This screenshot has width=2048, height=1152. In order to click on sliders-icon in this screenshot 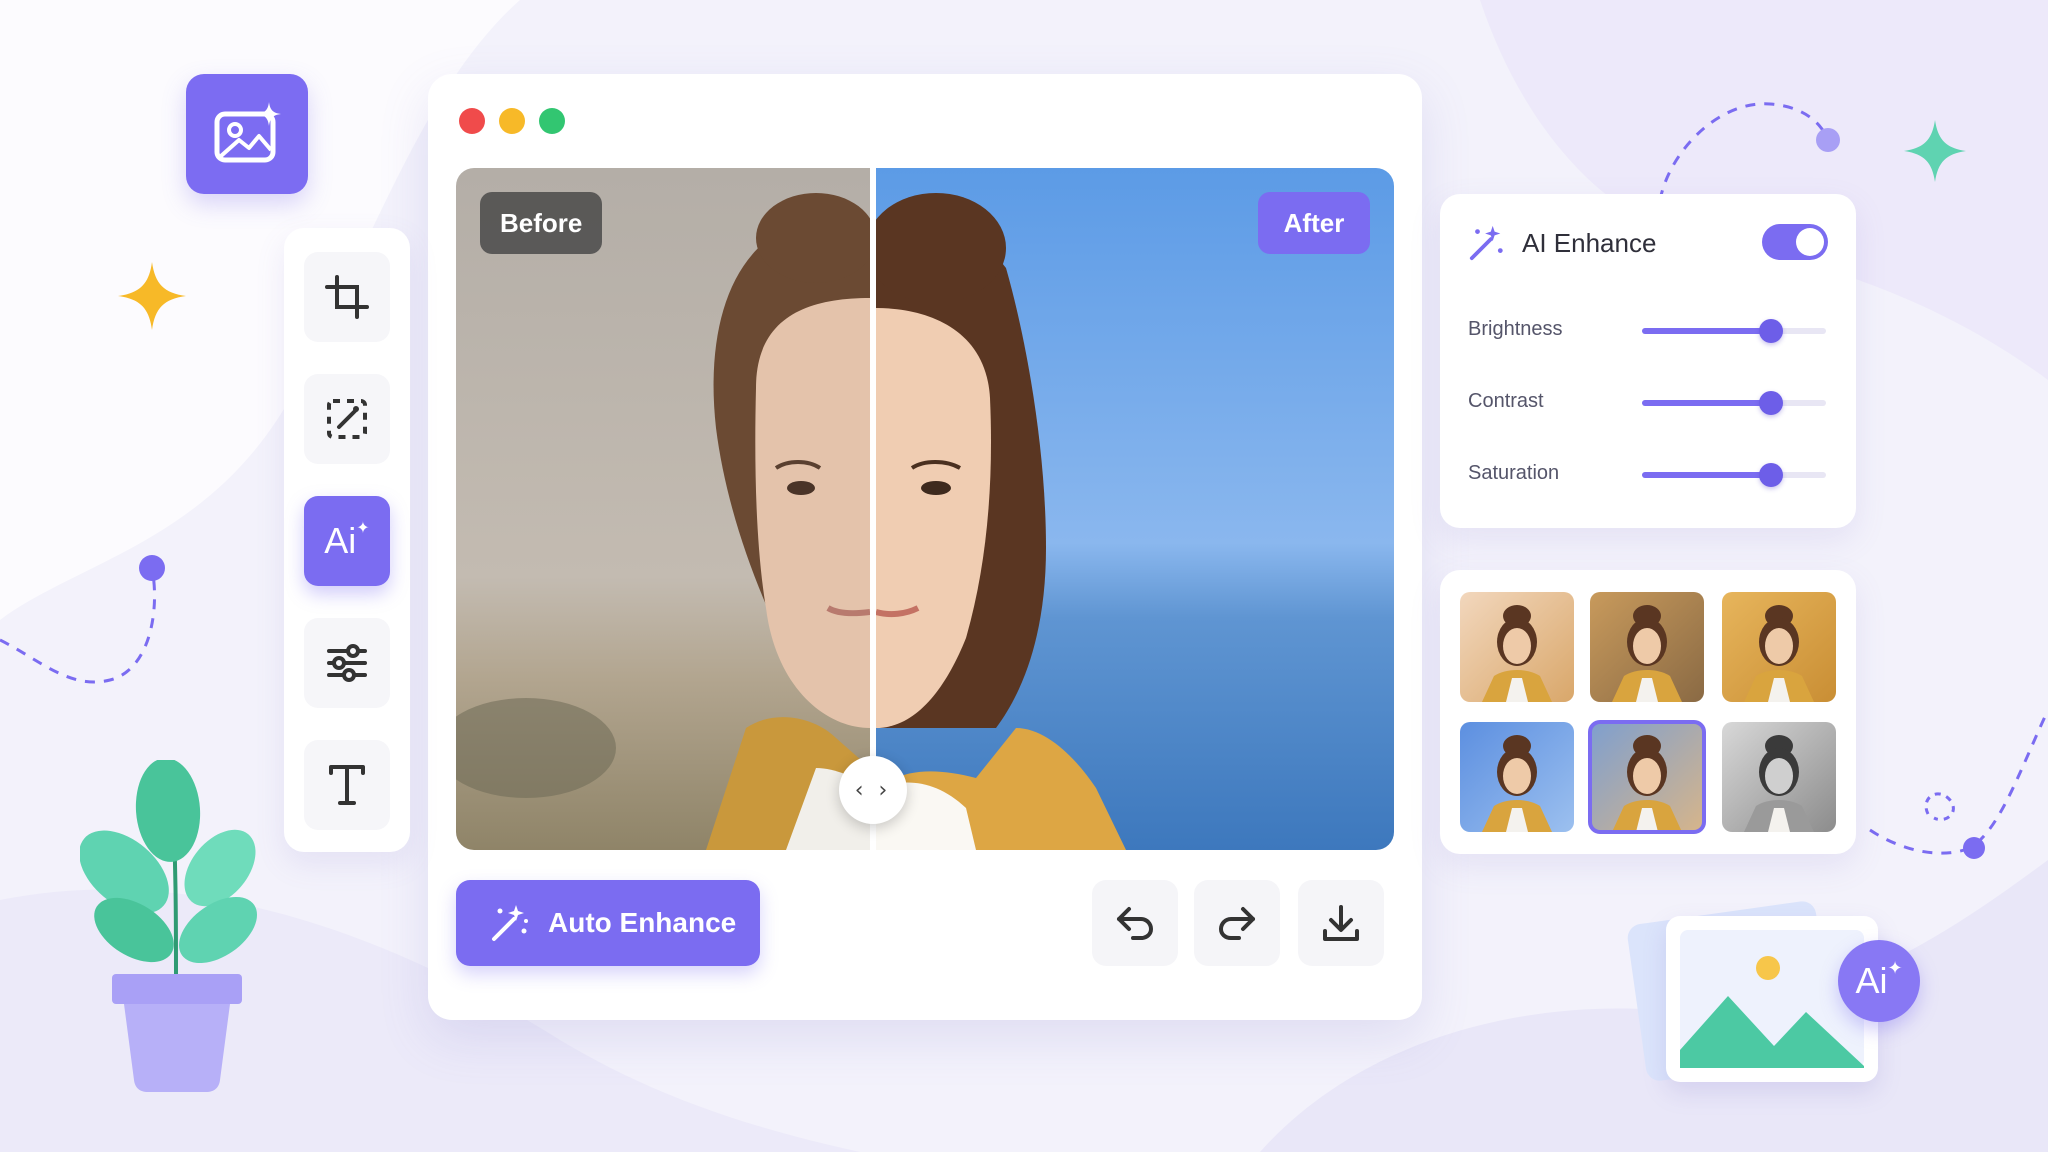, I will do `click(347, 663)`.